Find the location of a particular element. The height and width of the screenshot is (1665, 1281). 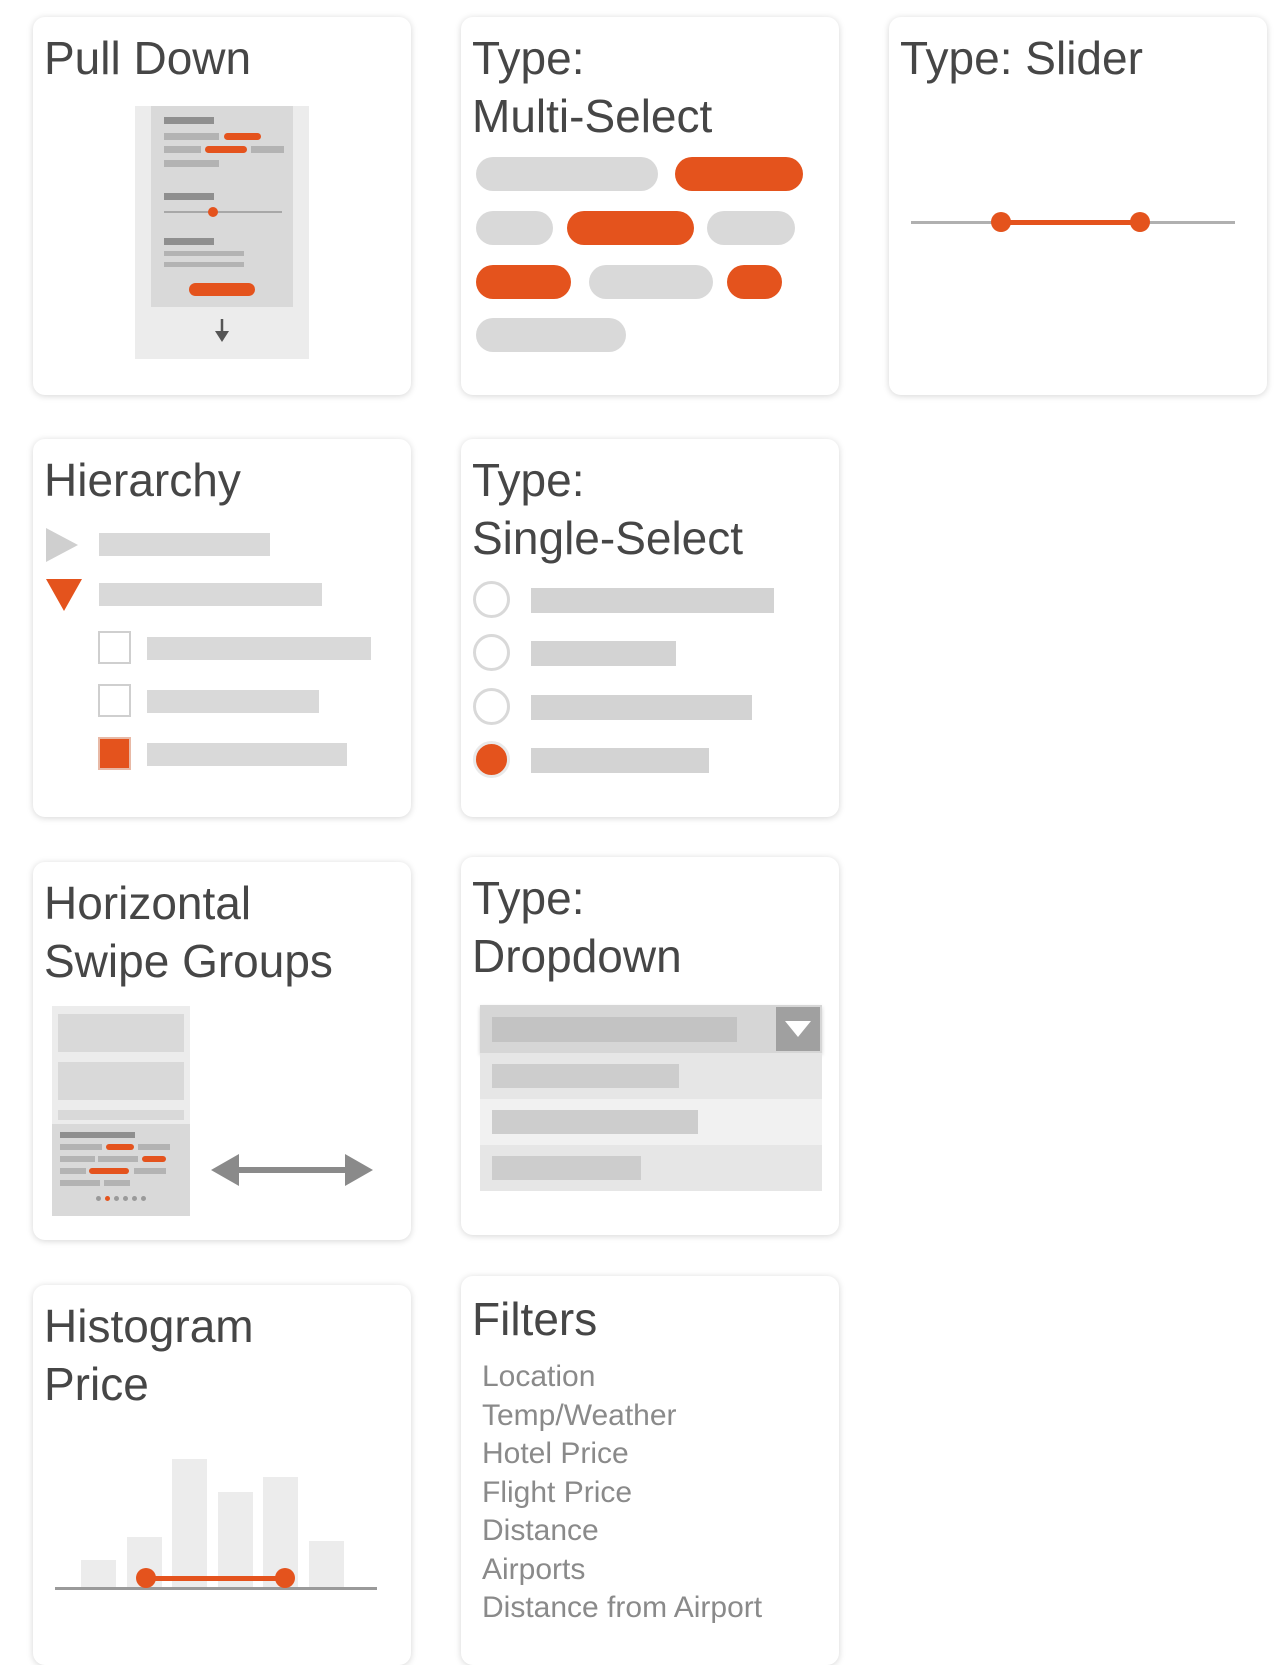

slider-handle-low is located at coordinates (1001, 222).